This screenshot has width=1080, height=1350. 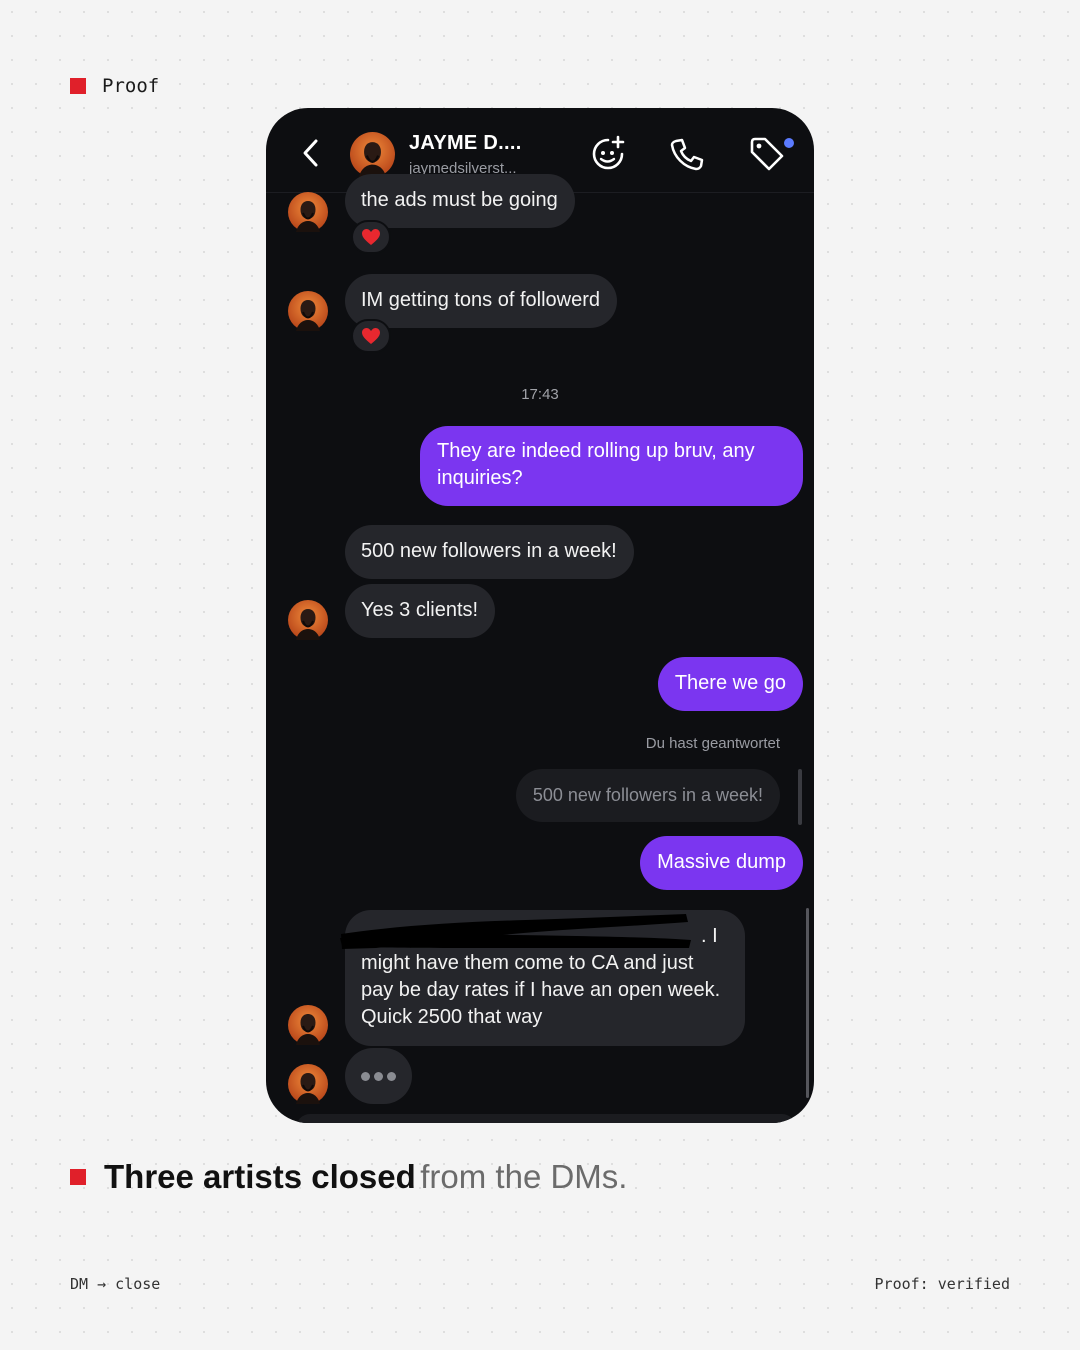 What do you see at coordinates (800, 797) in the screenshot?
I see `reply-indicator-bar` at bounding box center [800, 797].